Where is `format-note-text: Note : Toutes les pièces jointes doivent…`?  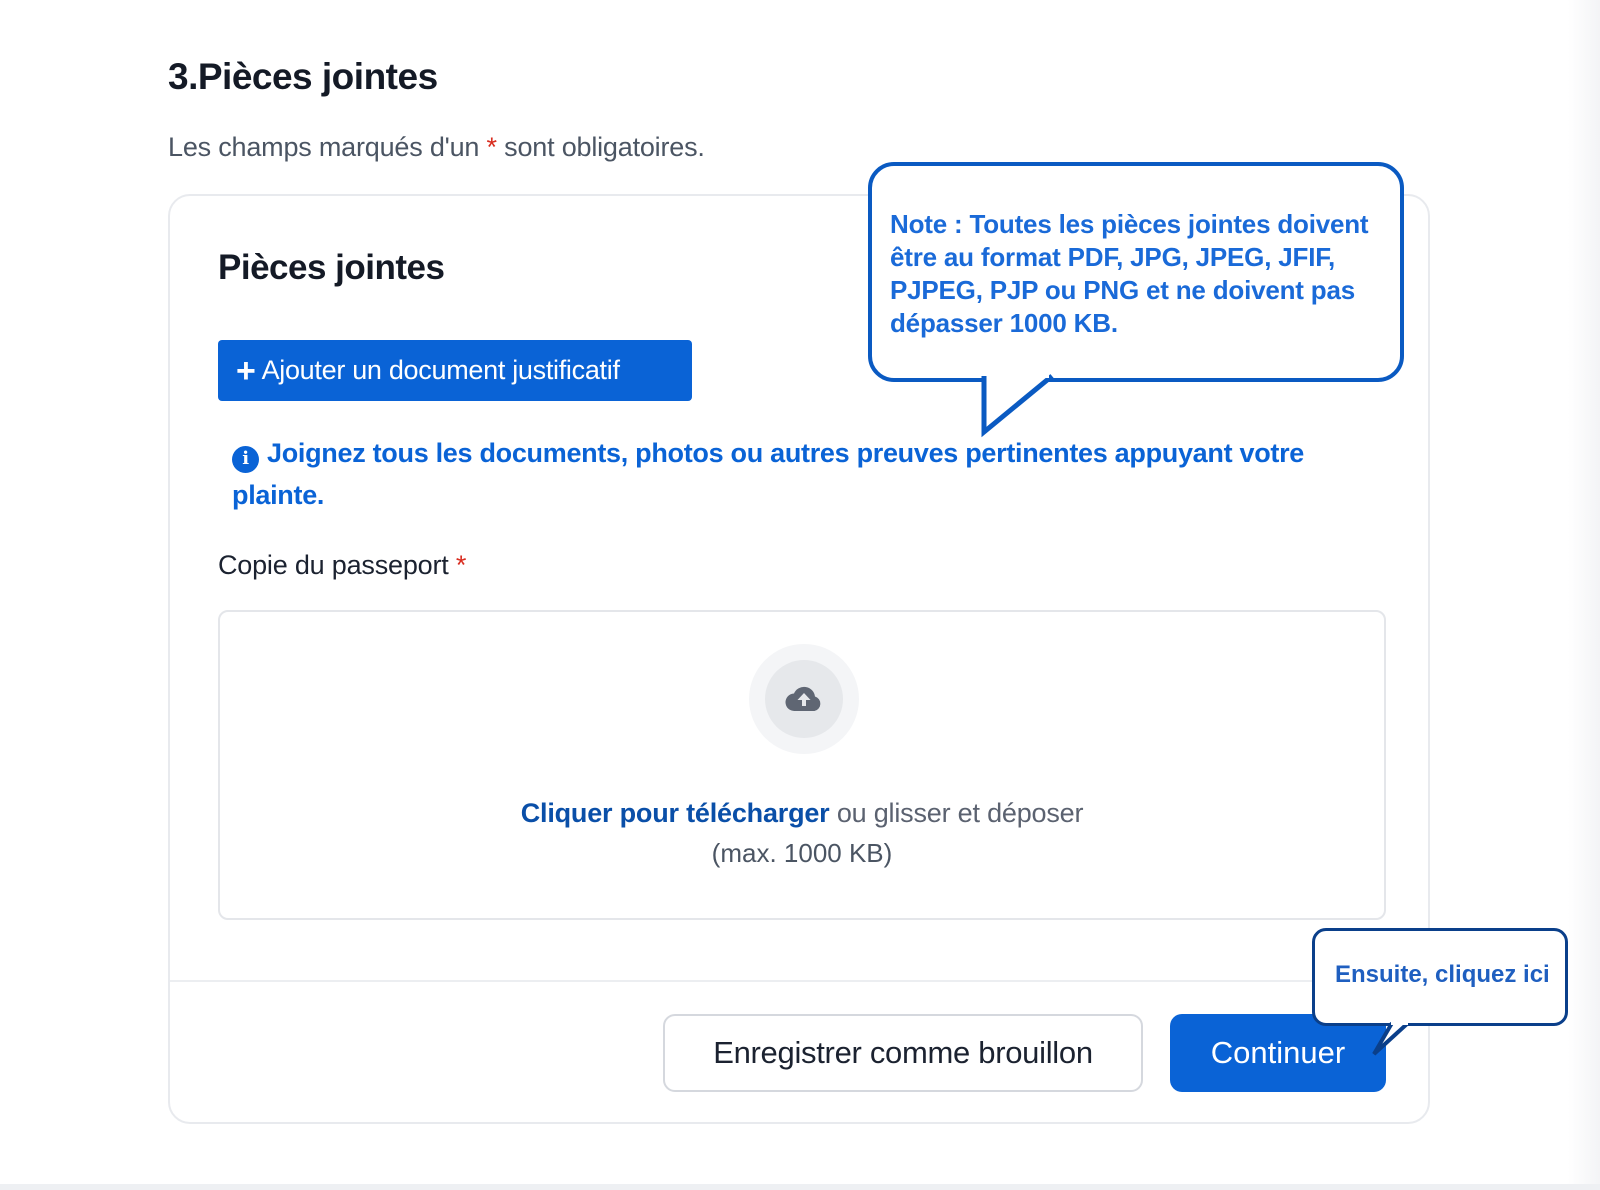
format-note-text: Note : Toutes les pièces jointes doivent… is located at coordinates (1129, 273).